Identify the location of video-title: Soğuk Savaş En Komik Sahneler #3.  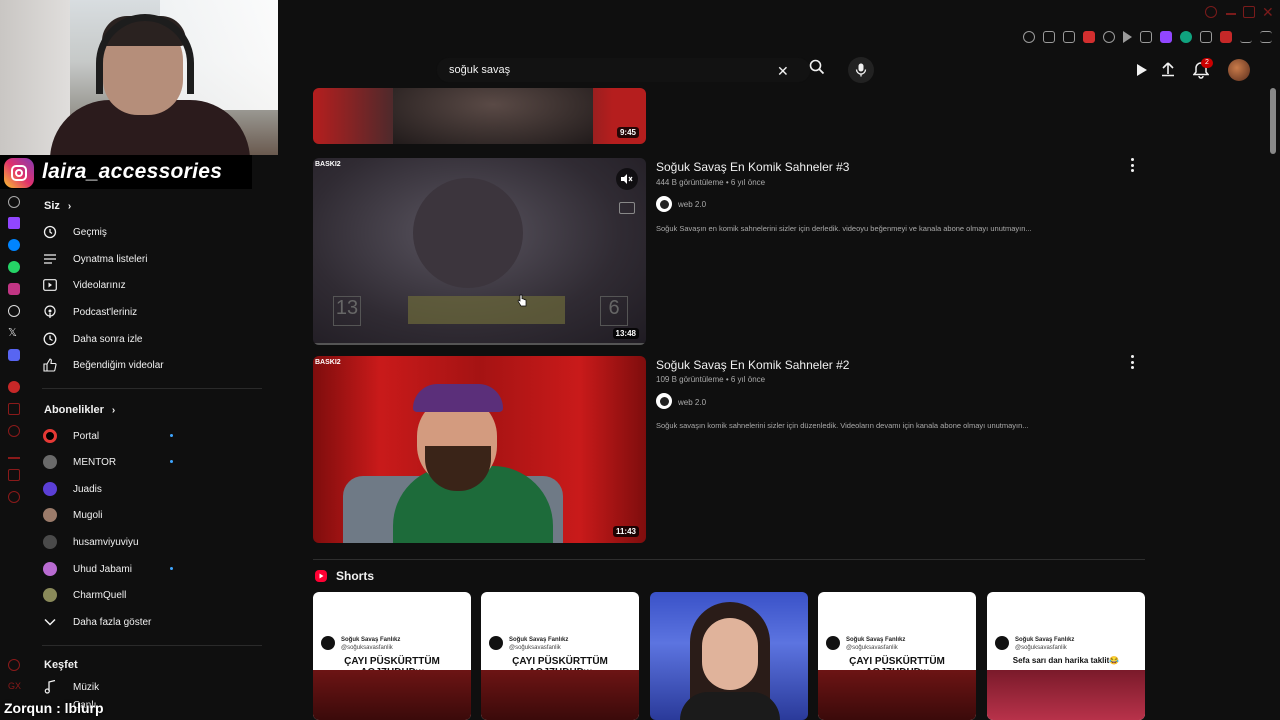
(752, 167).